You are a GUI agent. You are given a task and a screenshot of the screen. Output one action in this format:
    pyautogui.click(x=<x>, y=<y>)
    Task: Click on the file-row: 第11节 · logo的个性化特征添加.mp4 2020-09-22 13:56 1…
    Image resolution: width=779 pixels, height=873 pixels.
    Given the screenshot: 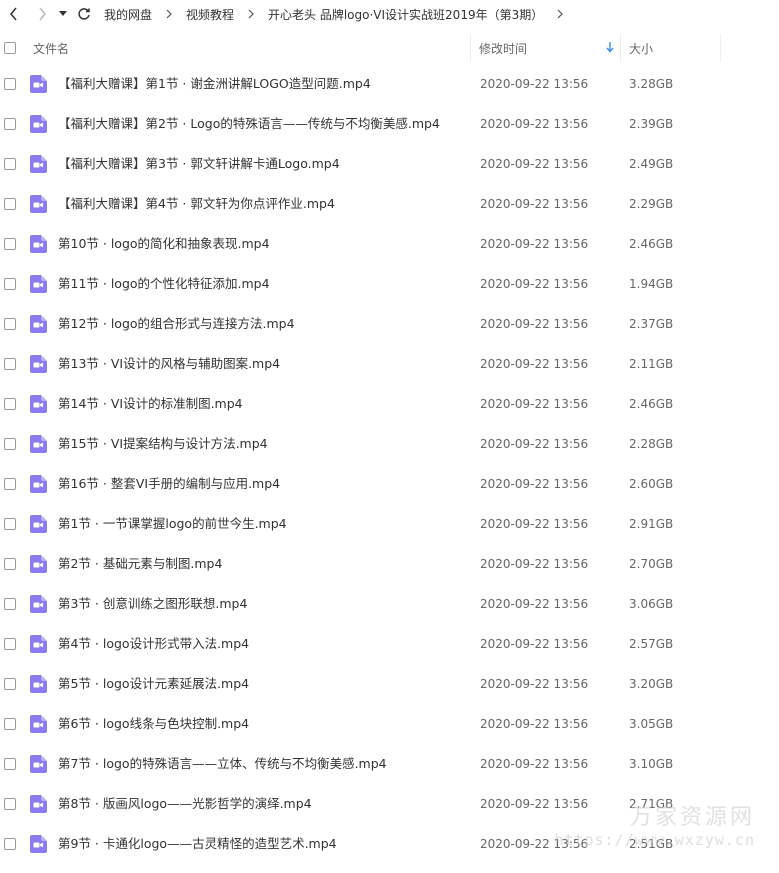 What is the action you would take?
    pyautogui.click(x=389, y=284)
    